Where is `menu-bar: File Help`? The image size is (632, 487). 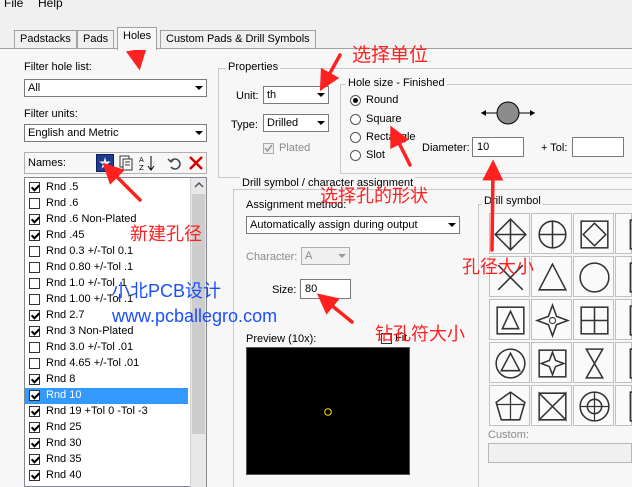
menu-bar: File Help is located at coordinates (316, 6).